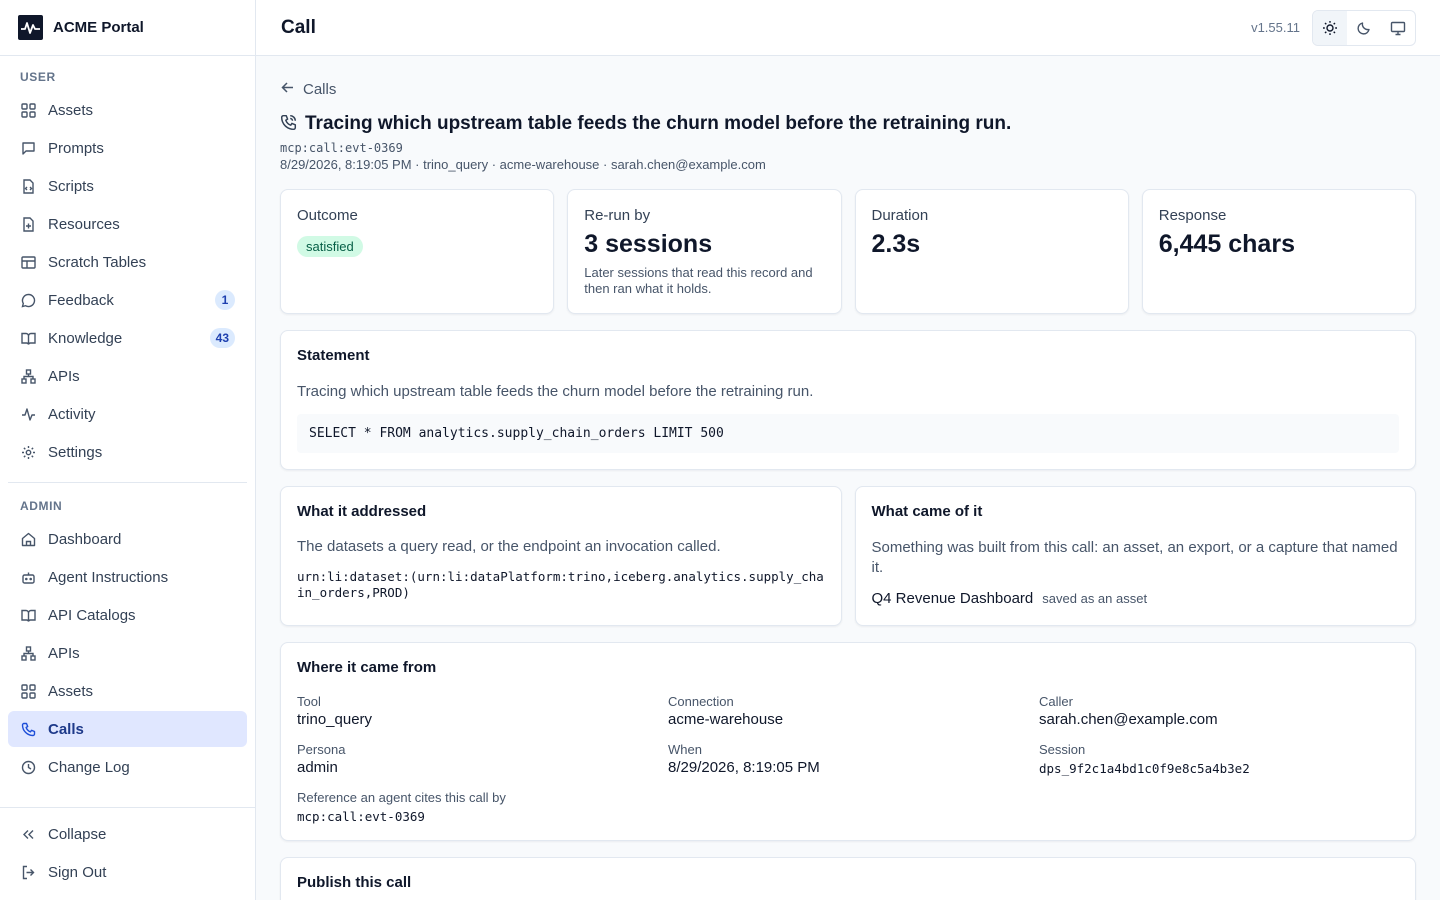  Describe the element at coordinates (648, 244) in the screenshot. I see `rerun-value: 3 sessions` at that location.